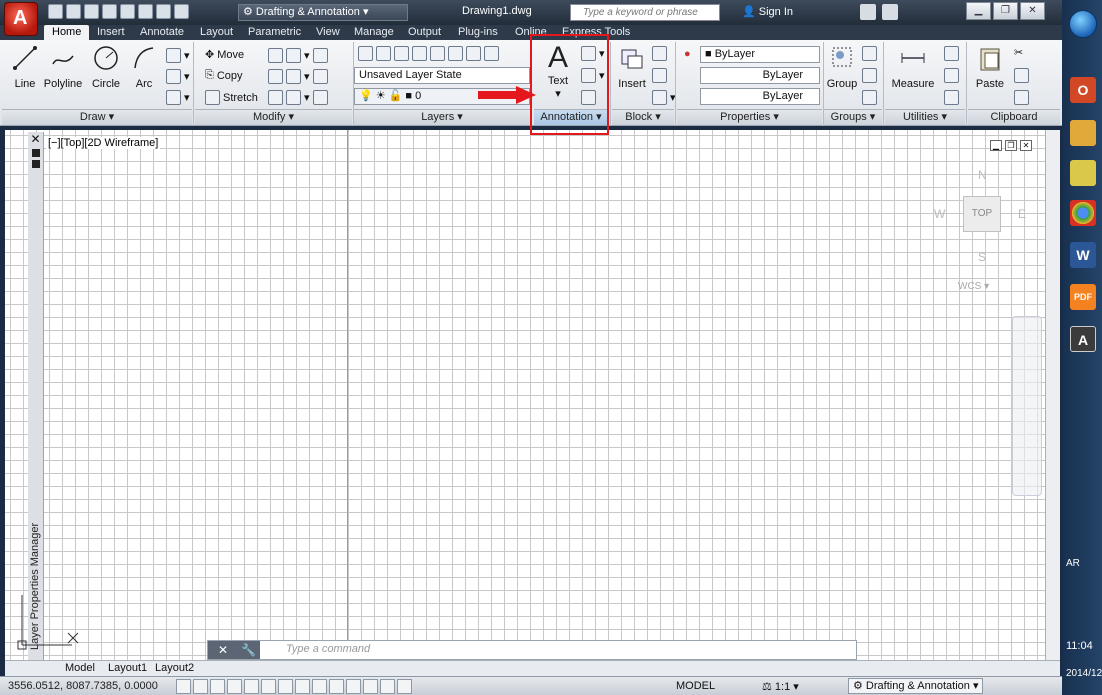 The width and height of the screenshot is (1102, 695). I want to click on utilities-panel-title: Utilities ▾, so click(925, 117).